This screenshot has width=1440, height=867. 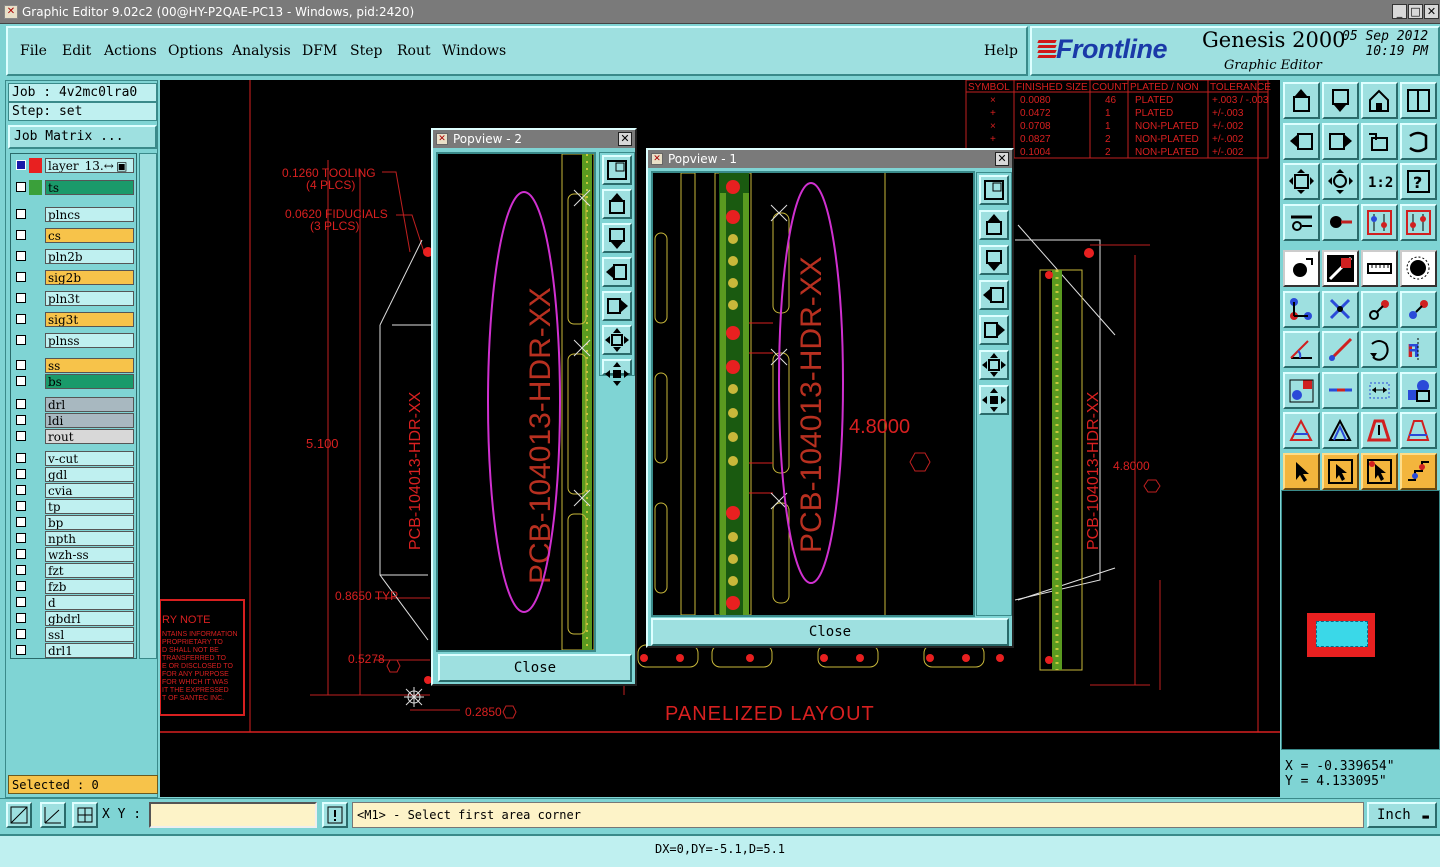 I want to click on snap-button, so click(x=19, y=815).